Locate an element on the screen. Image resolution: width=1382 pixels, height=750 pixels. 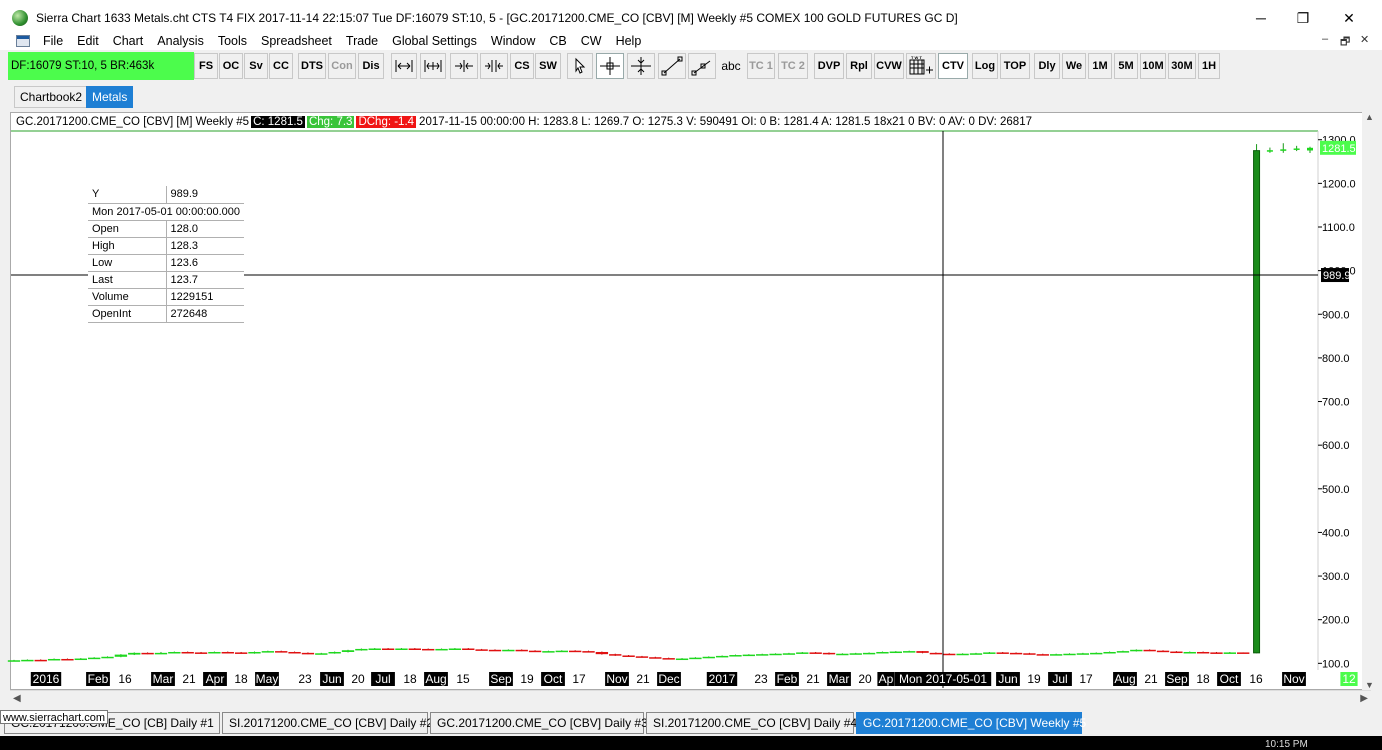
header-change: Chg: 7.3 is located at coordinates (330, 122).